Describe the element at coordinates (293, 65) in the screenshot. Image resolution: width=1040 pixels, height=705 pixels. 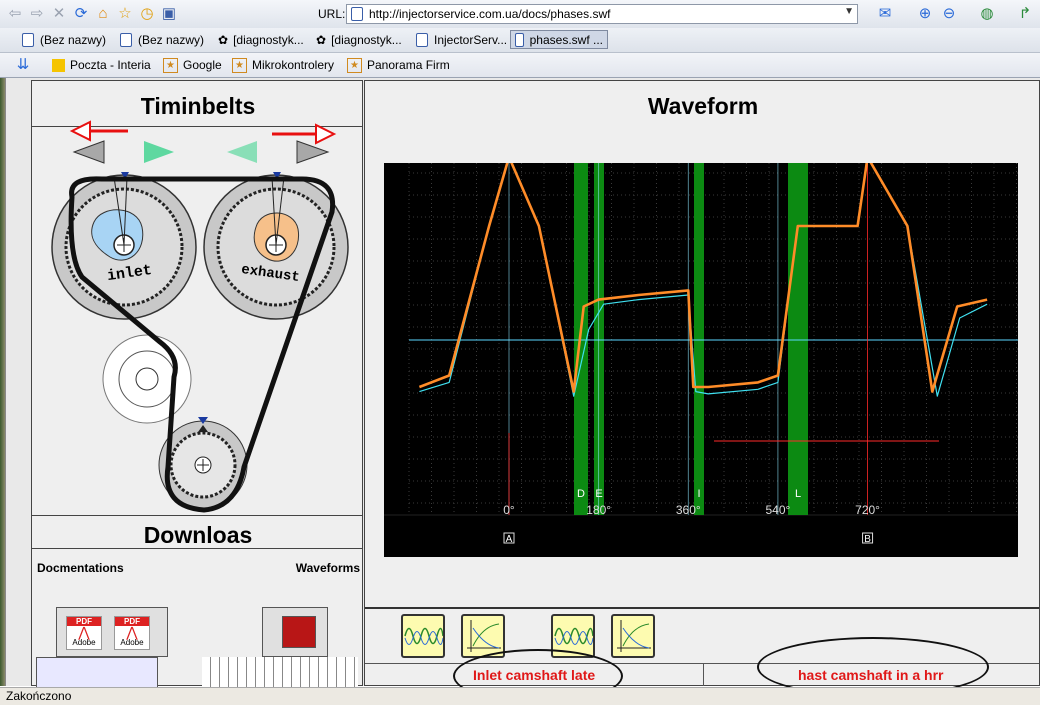
I see `bookmark-label: Mikrokontrolery` at that location.